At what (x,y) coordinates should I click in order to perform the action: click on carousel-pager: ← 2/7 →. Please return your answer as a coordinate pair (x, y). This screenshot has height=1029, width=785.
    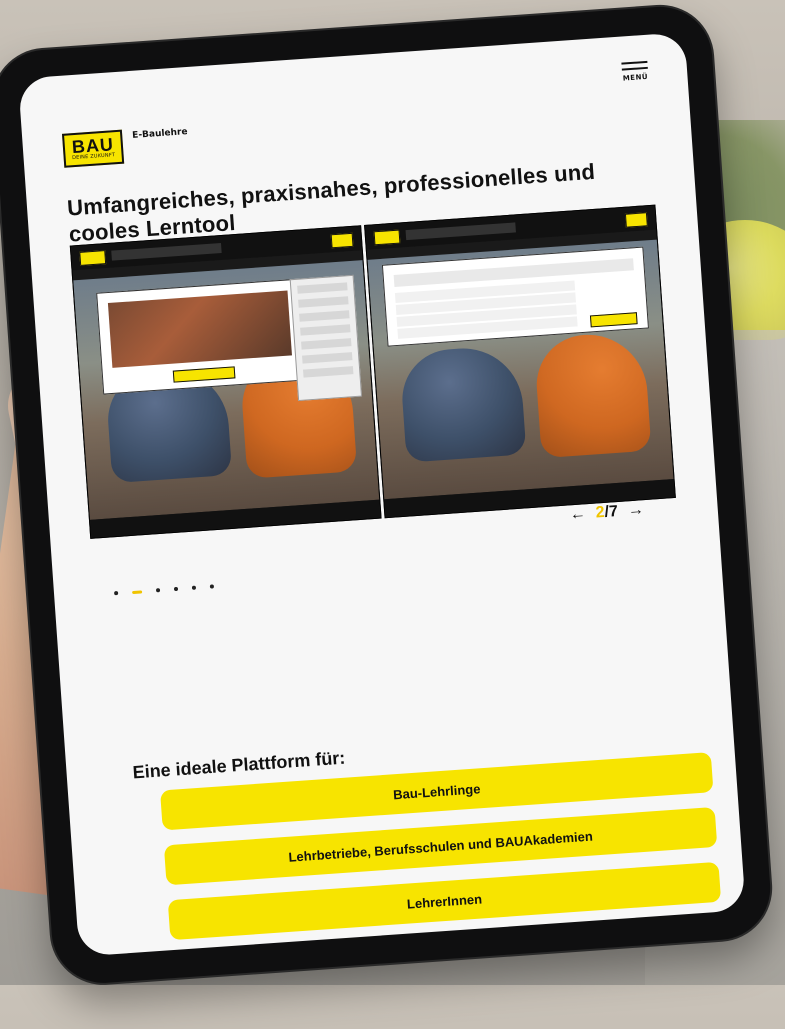
    Looking at the image, I should click on (606, 512).